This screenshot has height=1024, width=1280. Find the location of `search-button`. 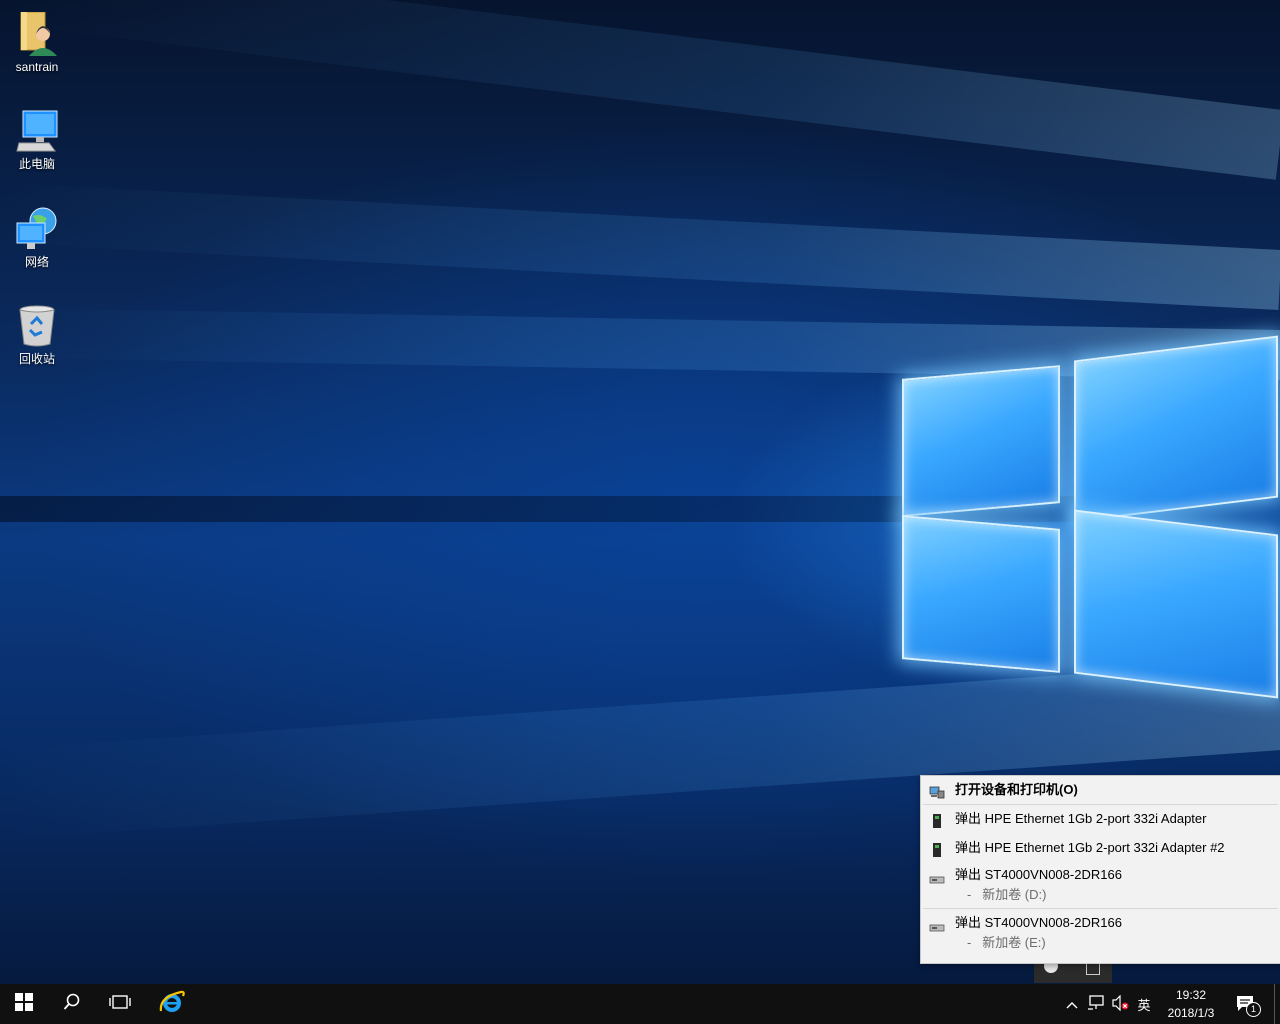

search-button is located at coordinates (72, 1004).